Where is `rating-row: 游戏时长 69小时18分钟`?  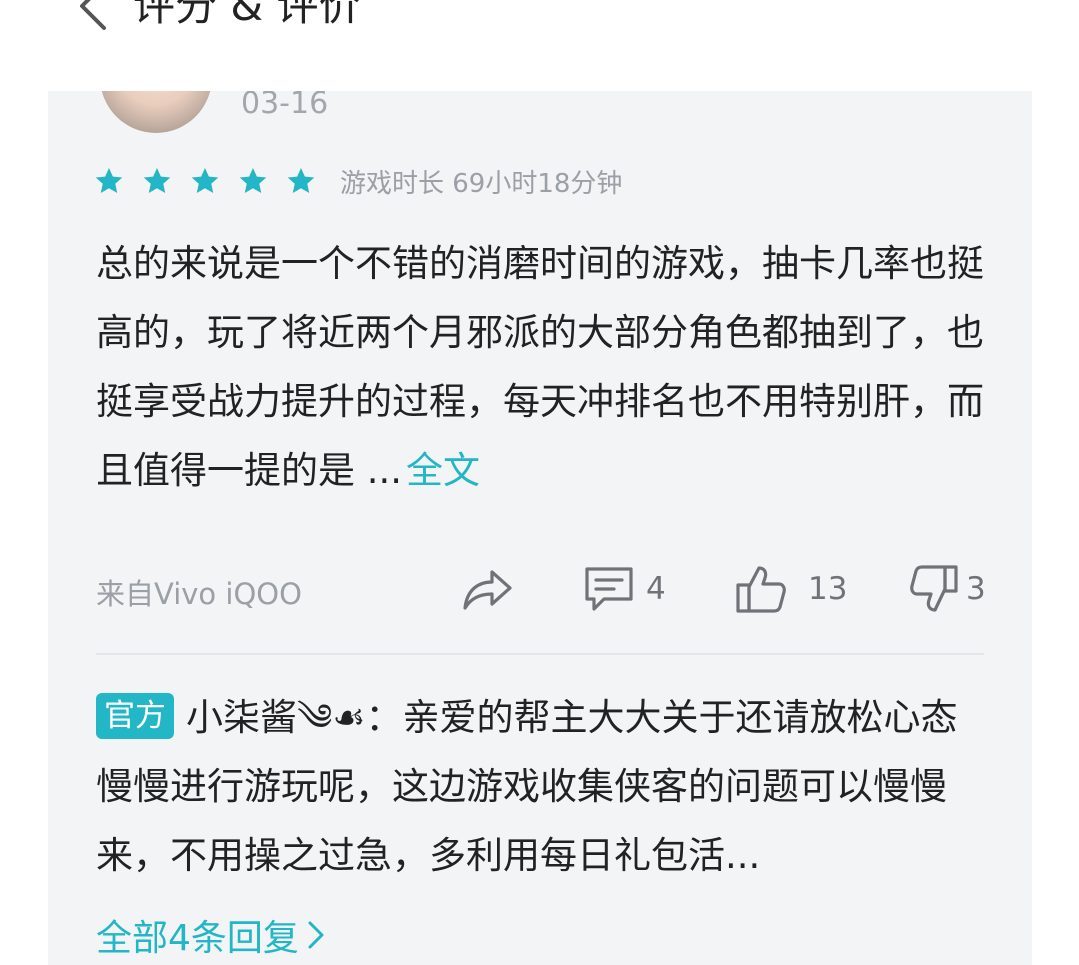
rating-row: 游戏时长 69小时18分钟 is located at coordinates (358, 181).